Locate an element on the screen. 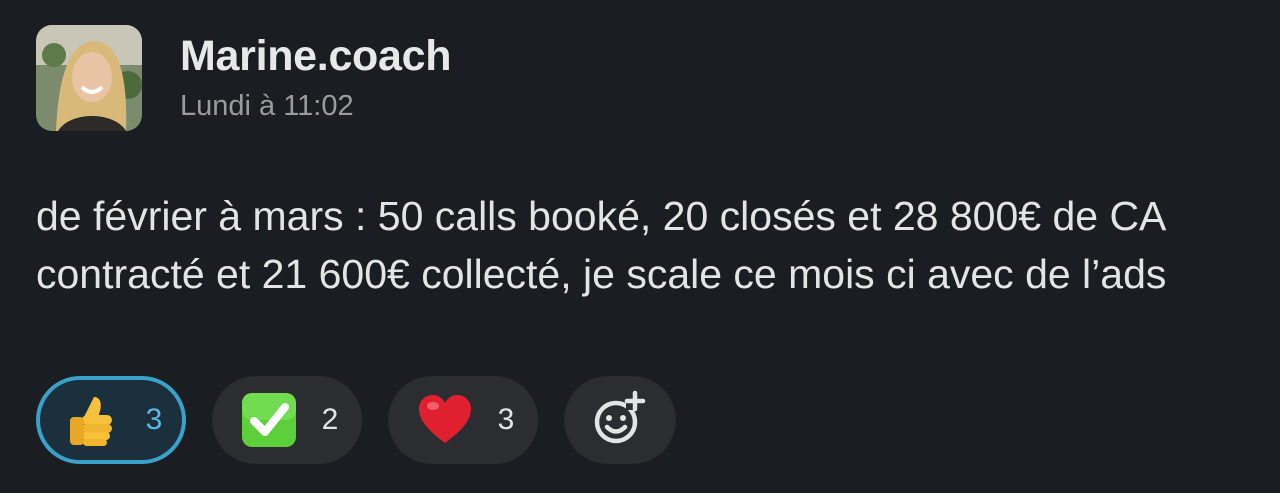 This screenshot has width=1280, height=493. author-name: Marine.coach is located at coordinates (316, 56).